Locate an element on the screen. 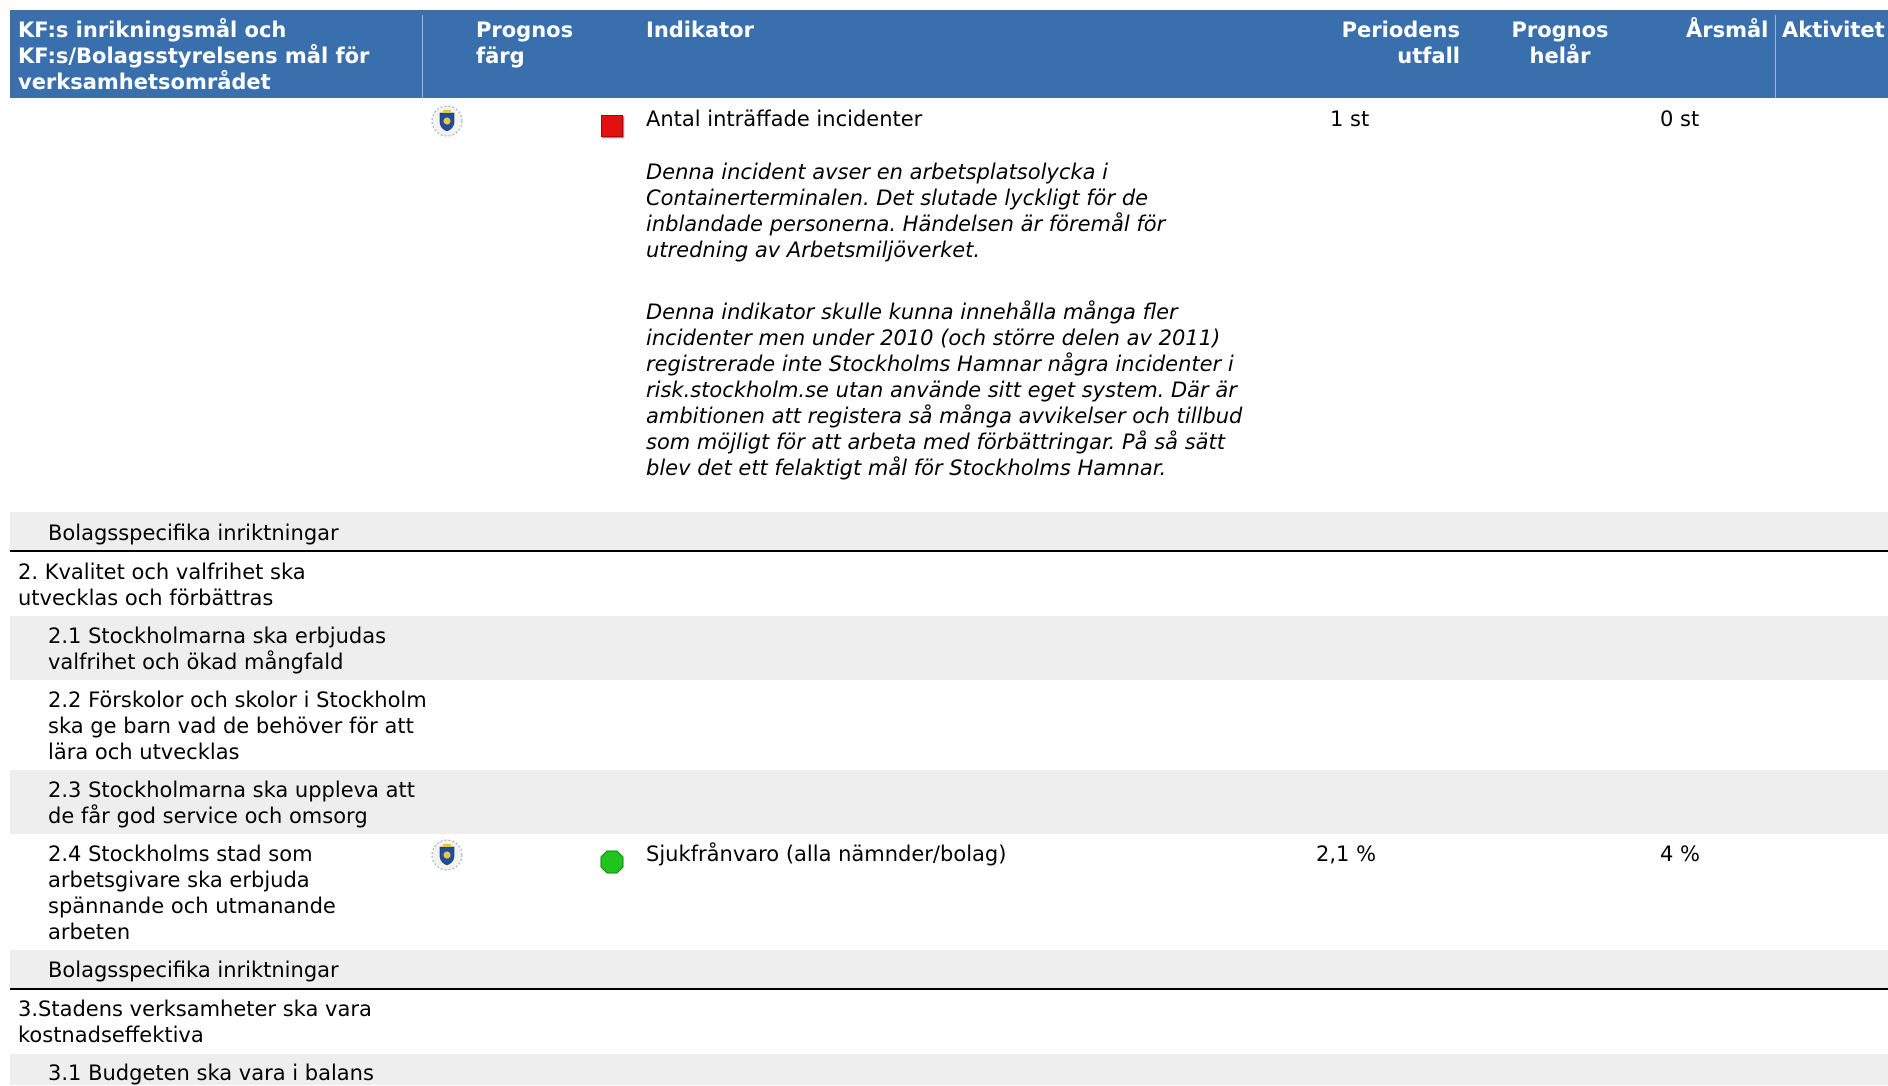 This screenshot has height=1086, width=1888. header-periodens-utfall: Periodens utfall is located at coordinates (1400, 43).